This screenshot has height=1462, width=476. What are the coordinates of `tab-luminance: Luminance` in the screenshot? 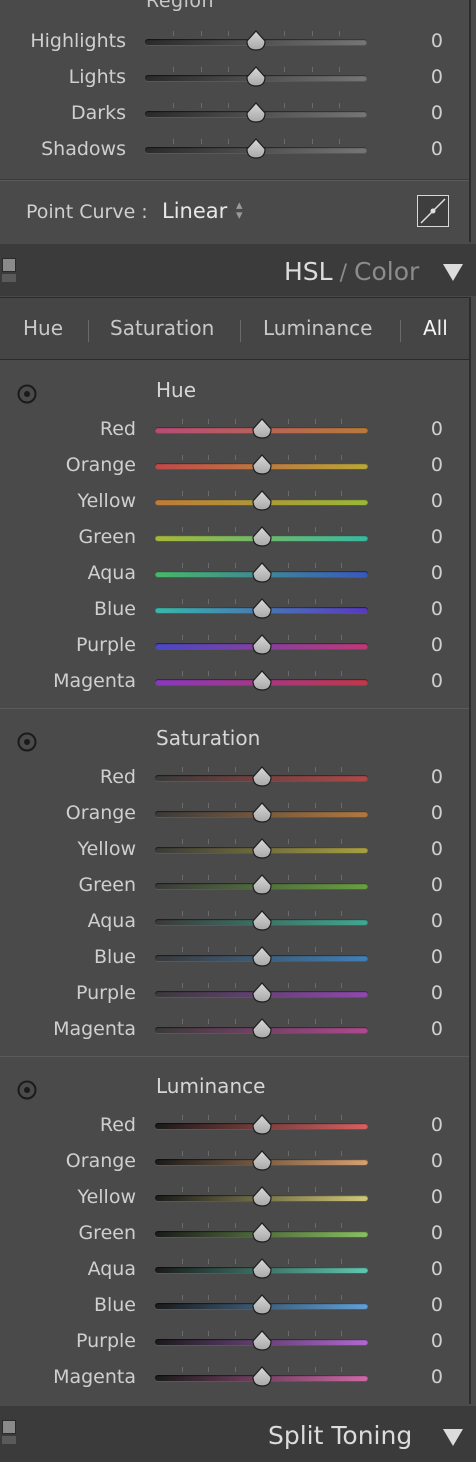 It's located at (317, 328).